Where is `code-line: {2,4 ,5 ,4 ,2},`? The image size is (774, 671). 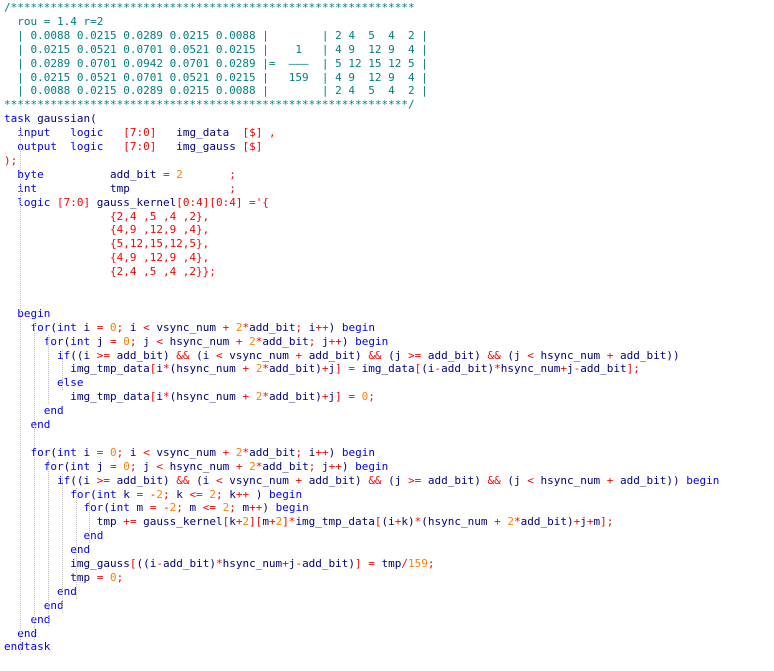
code-line: {2,4 ,5 ,4 ,2}, is located at coordinates (106, 217).